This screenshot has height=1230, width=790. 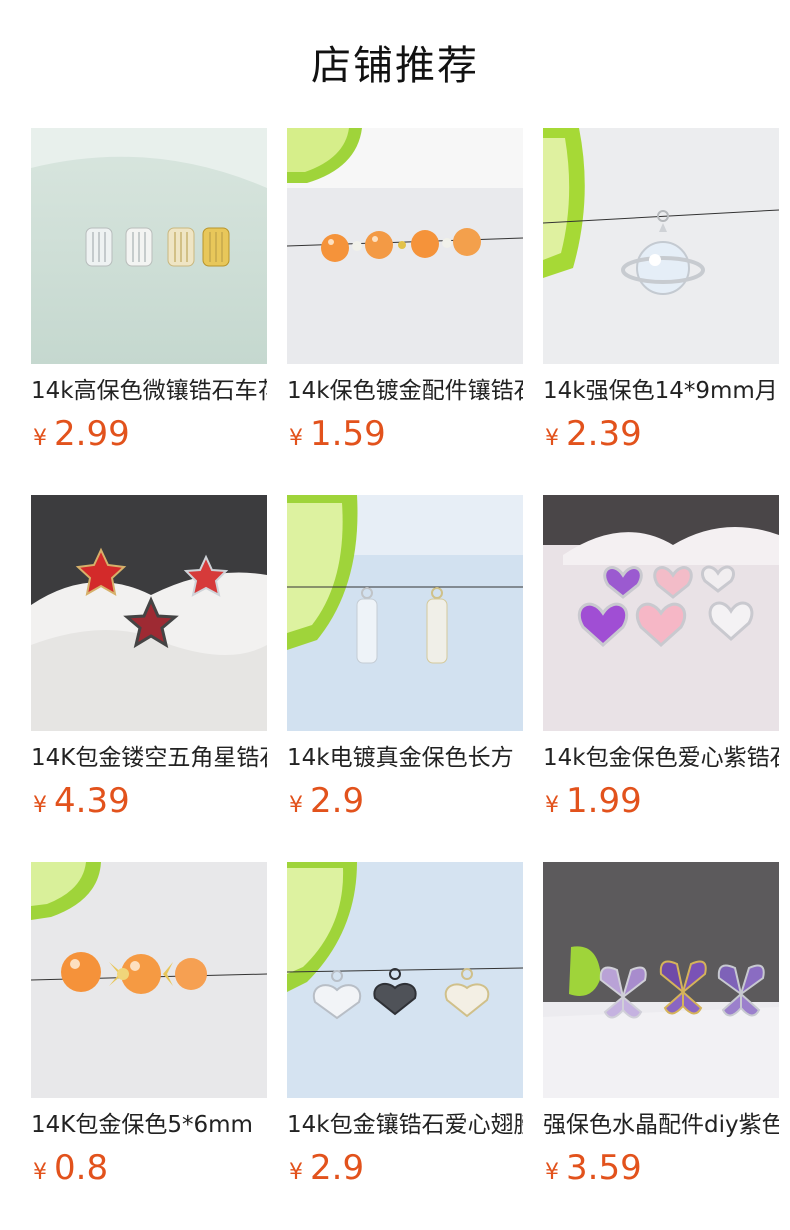 What do you see at coordinates (149, 758) in the screenshot?
I see `product-name: 14K包金镂空五角星锆石` at bounding box center [149, 758].